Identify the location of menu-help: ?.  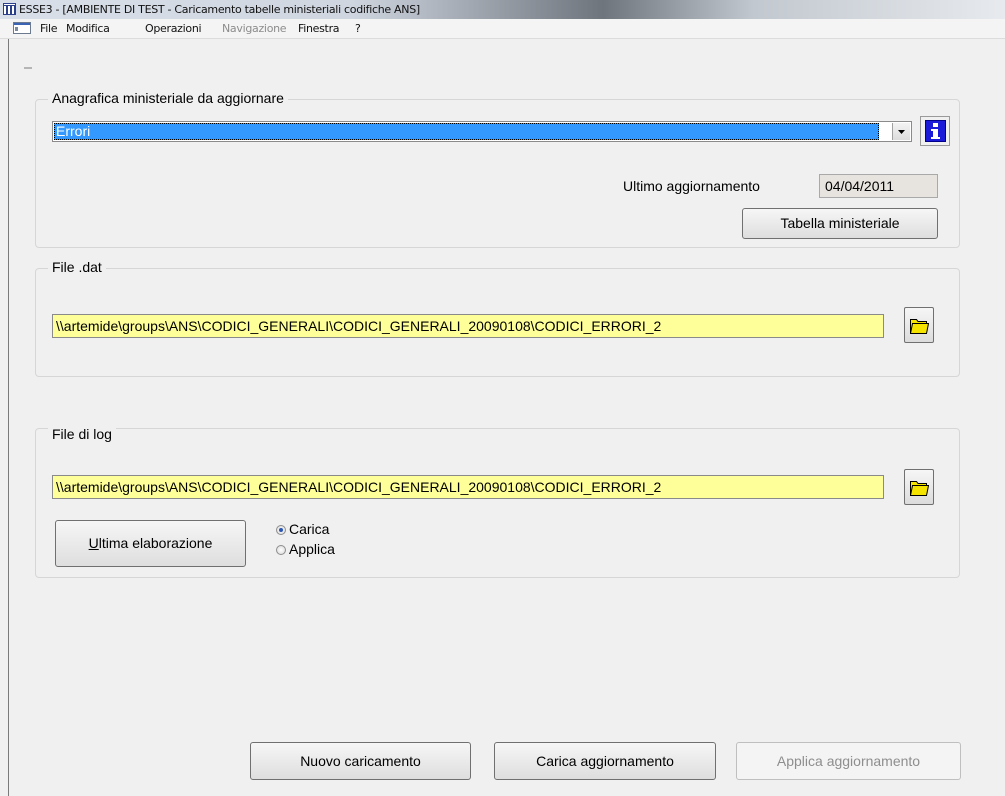
(358, 28).